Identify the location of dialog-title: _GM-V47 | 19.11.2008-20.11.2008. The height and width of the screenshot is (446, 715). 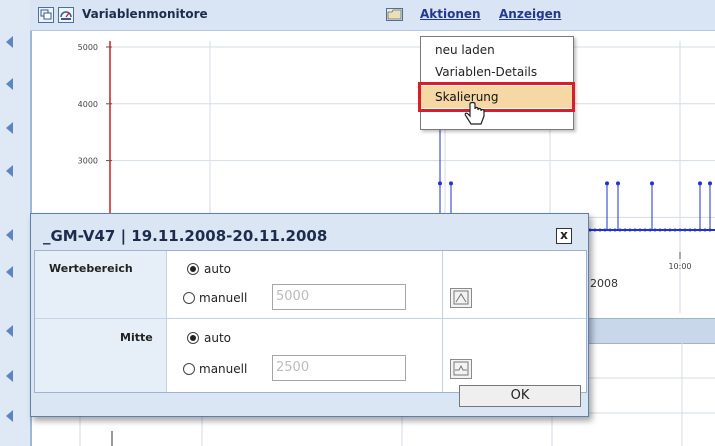
(185, 236).